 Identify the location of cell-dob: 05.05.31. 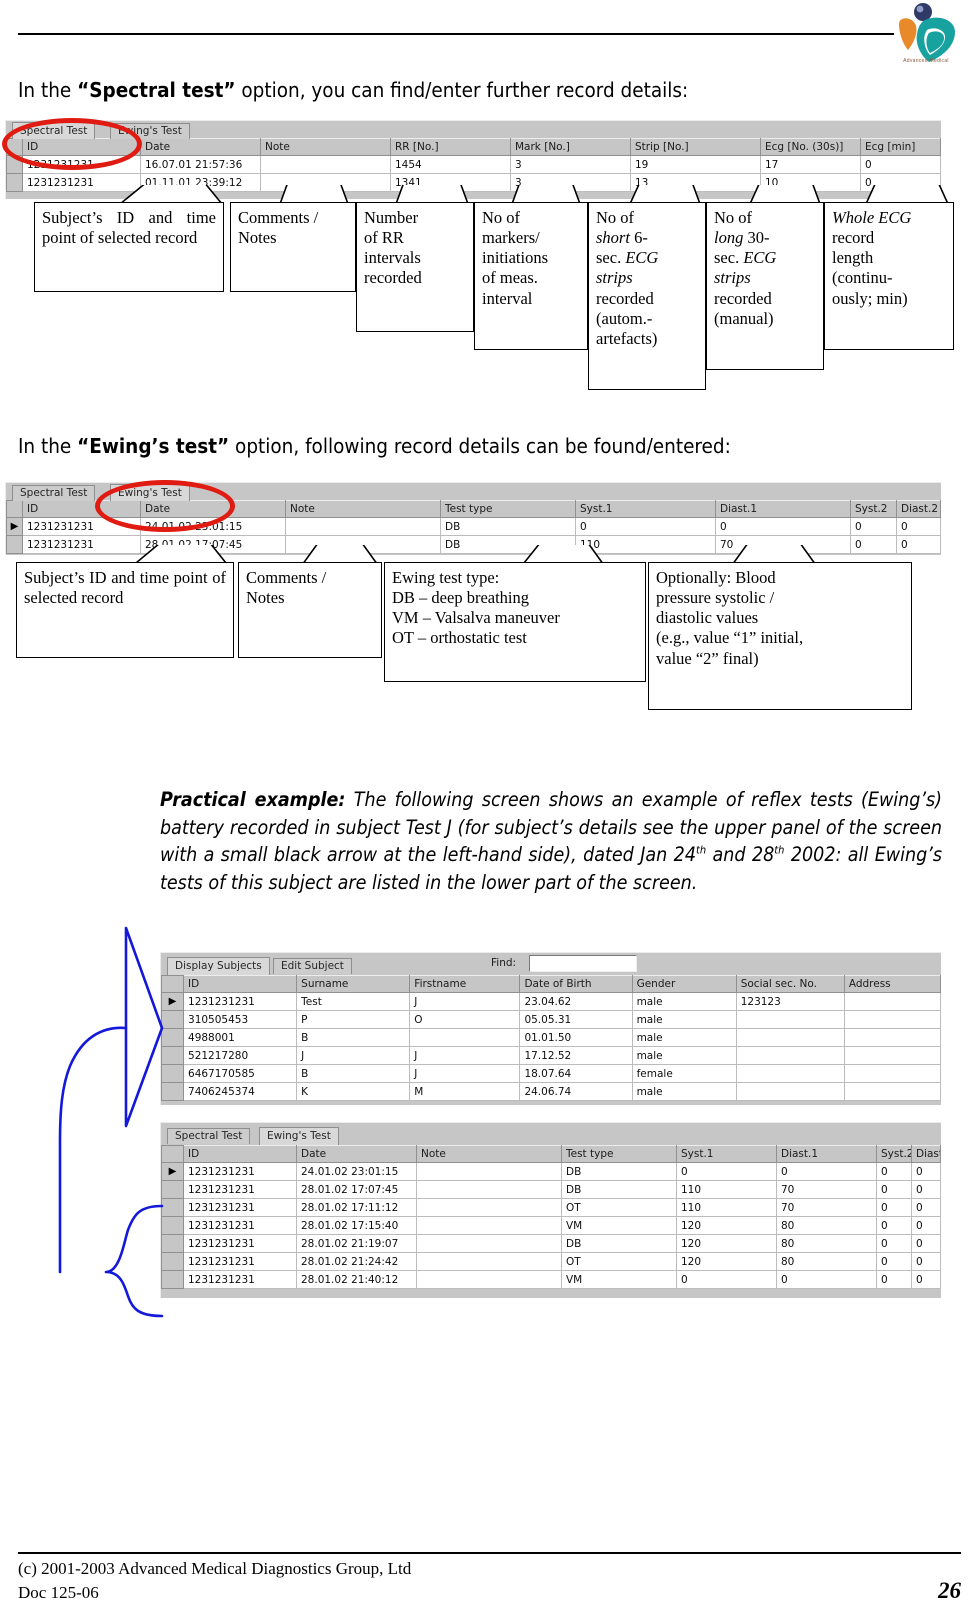
(576, 1019).